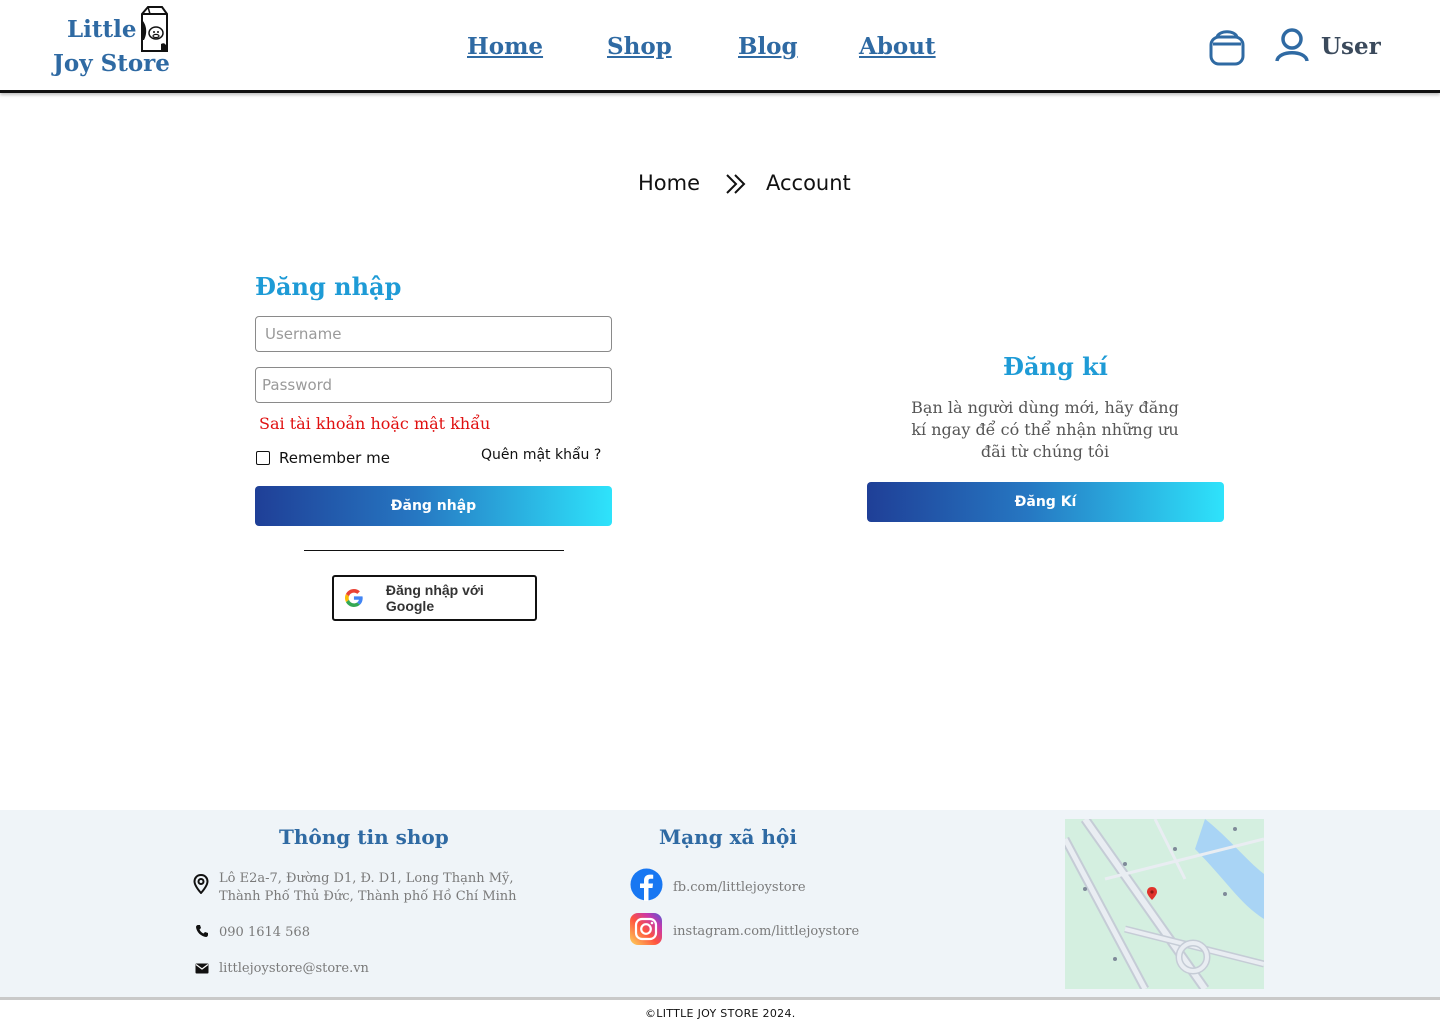 The width and height of the screenshot is (1440, 1024). I want to click on footer-shop-title: Thông tin shop, so click(364, 837).